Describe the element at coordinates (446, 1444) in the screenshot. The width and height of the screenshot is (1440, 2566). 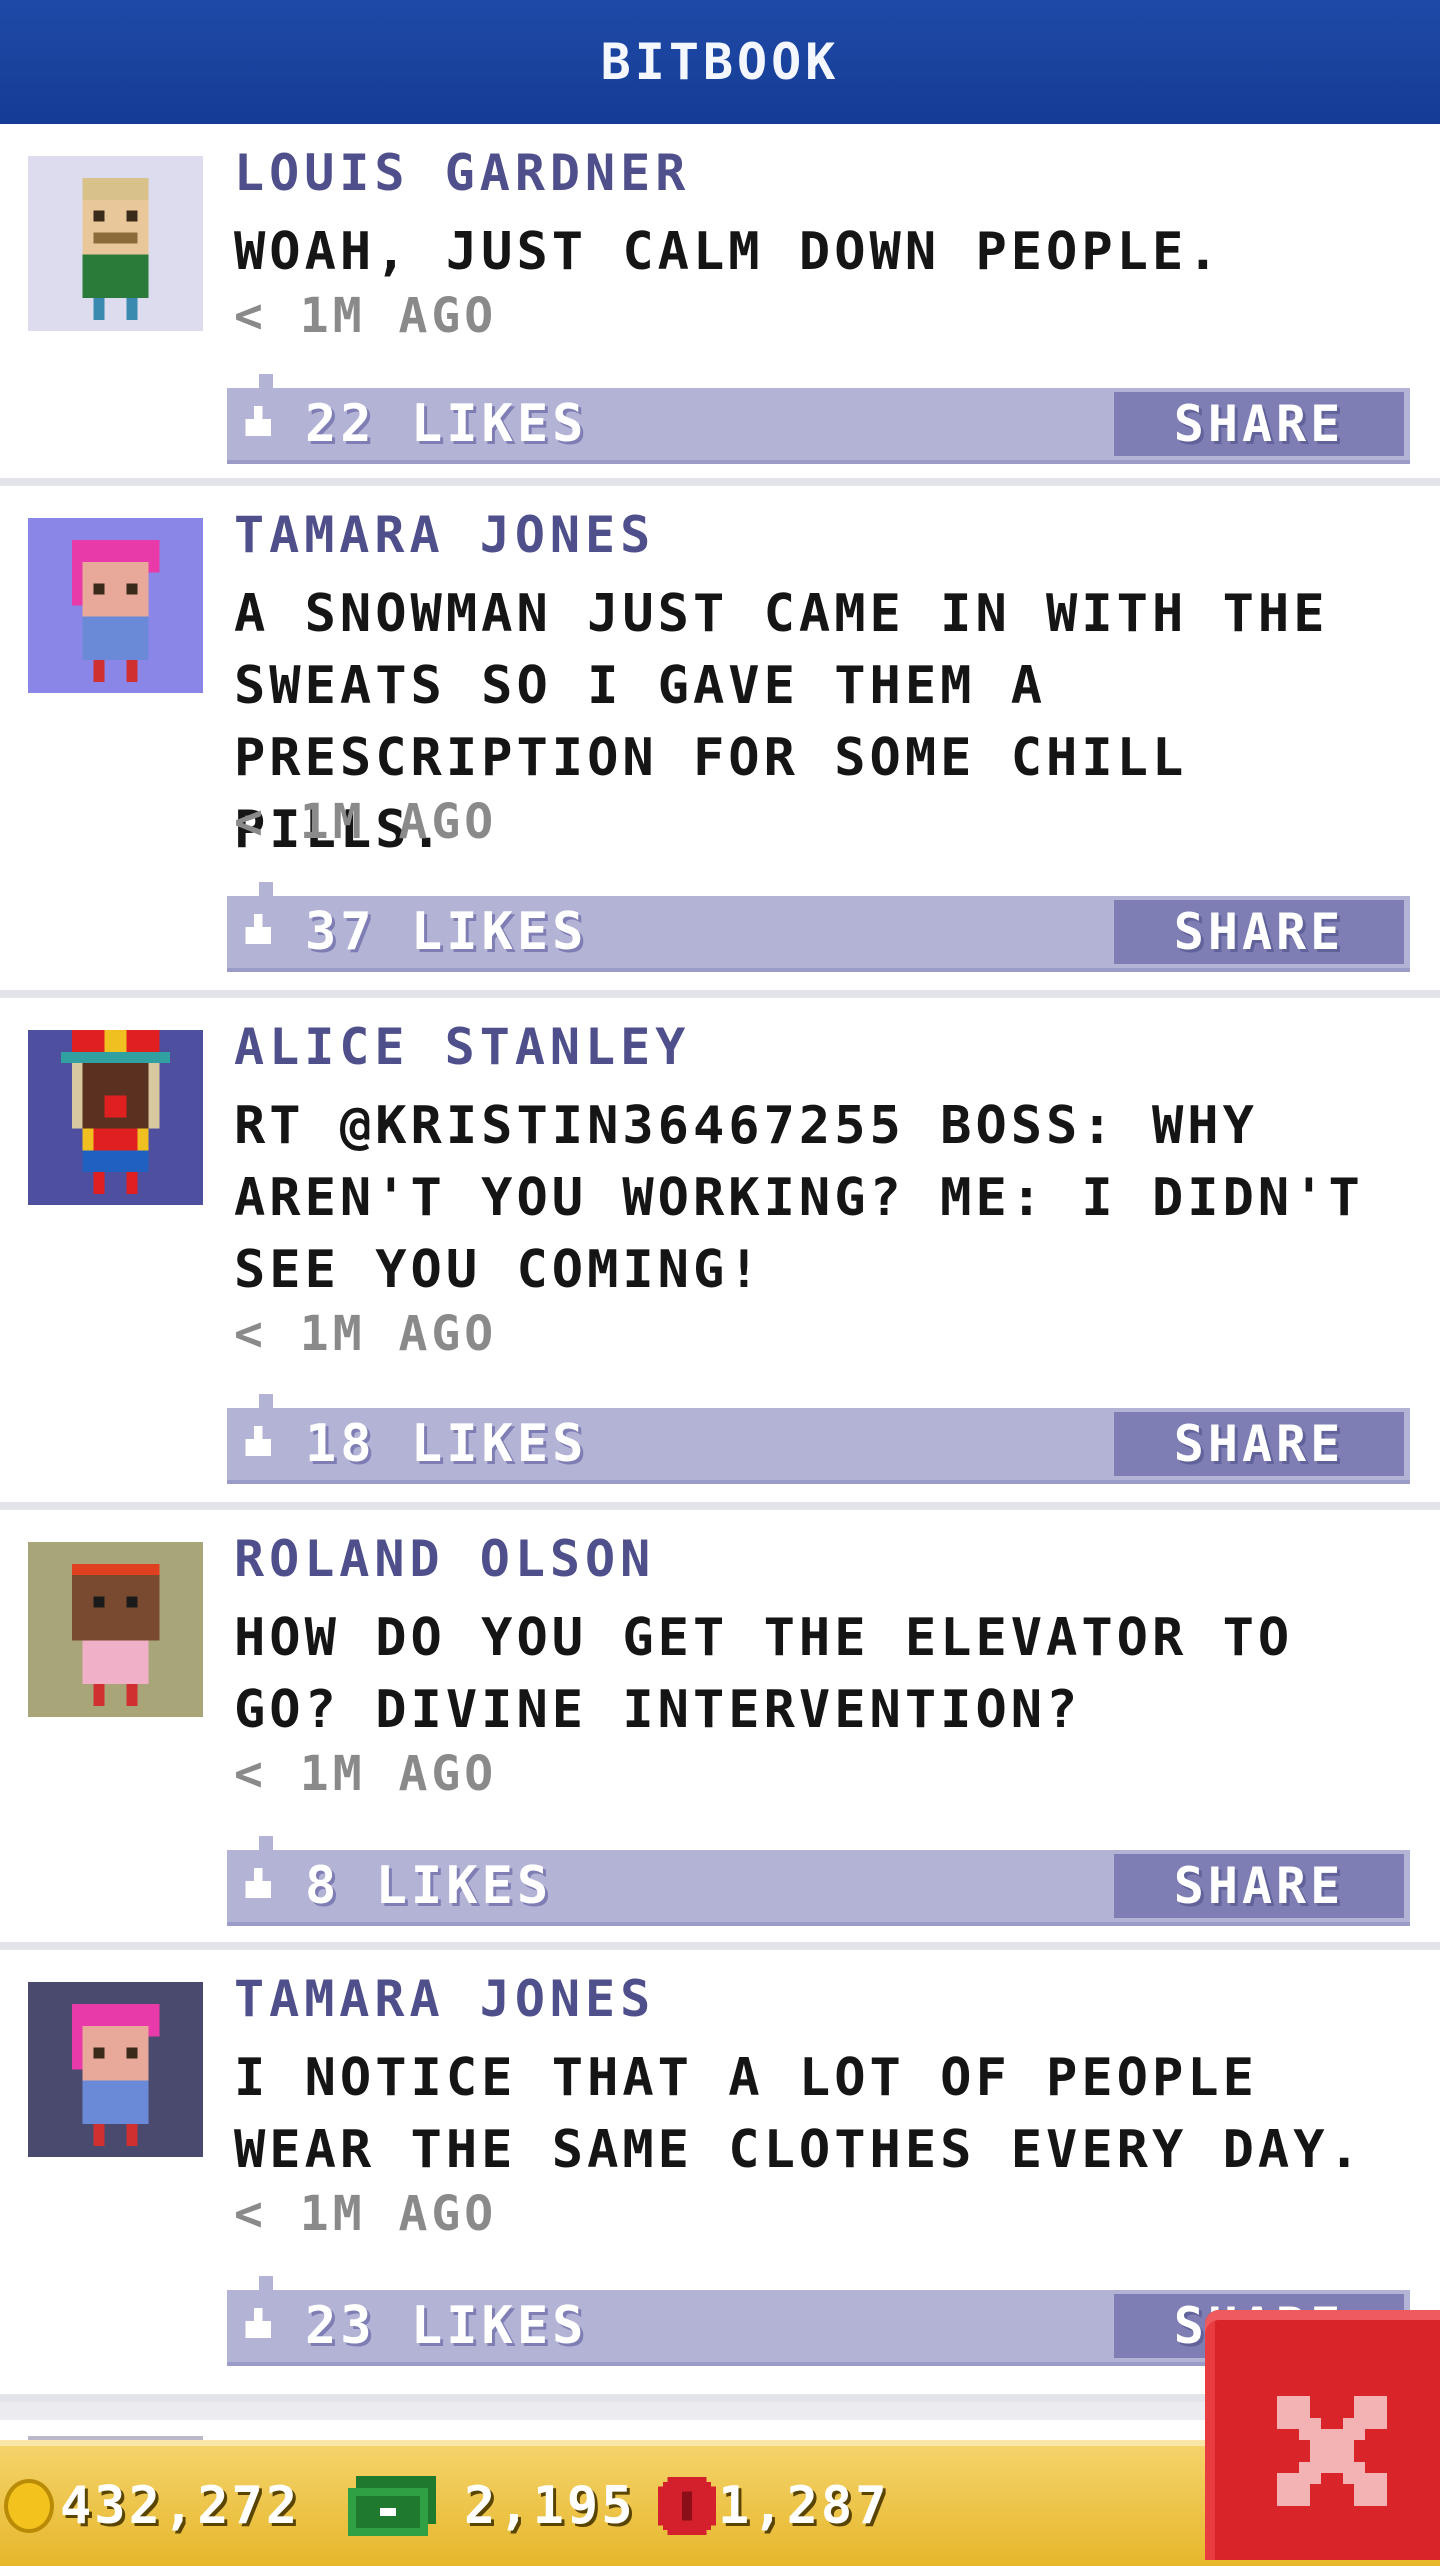
I see `likes-count: 18 LIKES` at that location.